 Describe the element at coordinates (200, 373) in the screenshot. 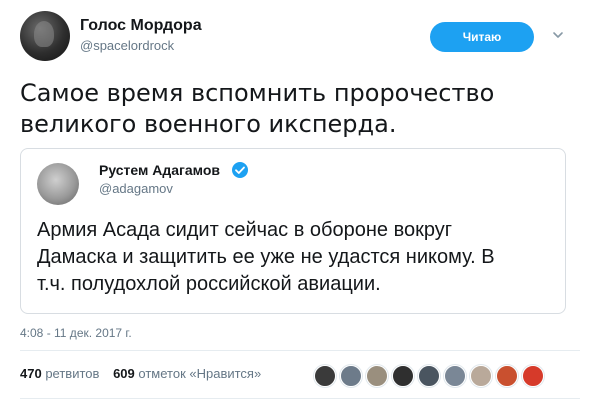

I see `likes-label: отметок «Нравится»` at that location.